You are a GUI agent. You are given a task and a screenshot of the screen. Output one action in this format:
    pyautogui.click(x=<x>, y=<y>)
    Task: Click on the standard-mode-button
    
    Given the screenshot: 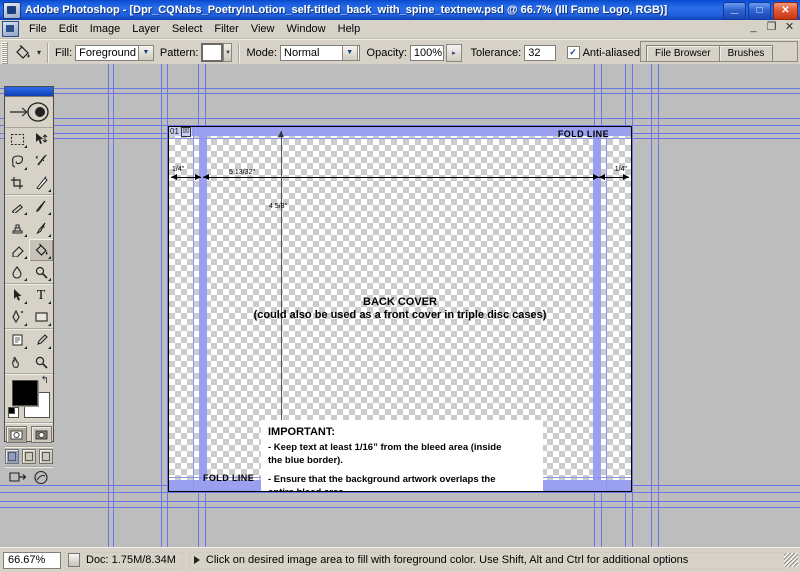 What is the action you would take?
    pyautogui.click(x=16, y=434)
    